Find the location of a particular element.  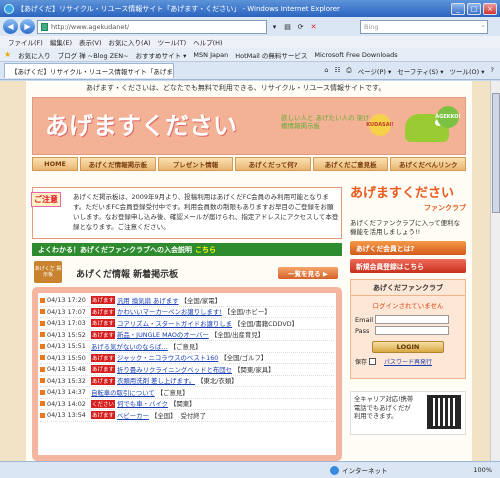

board-post-row: 04/13 13:54 あげます ベビーカー 【全国】 受付終了 is located at coordinates (187, 416).